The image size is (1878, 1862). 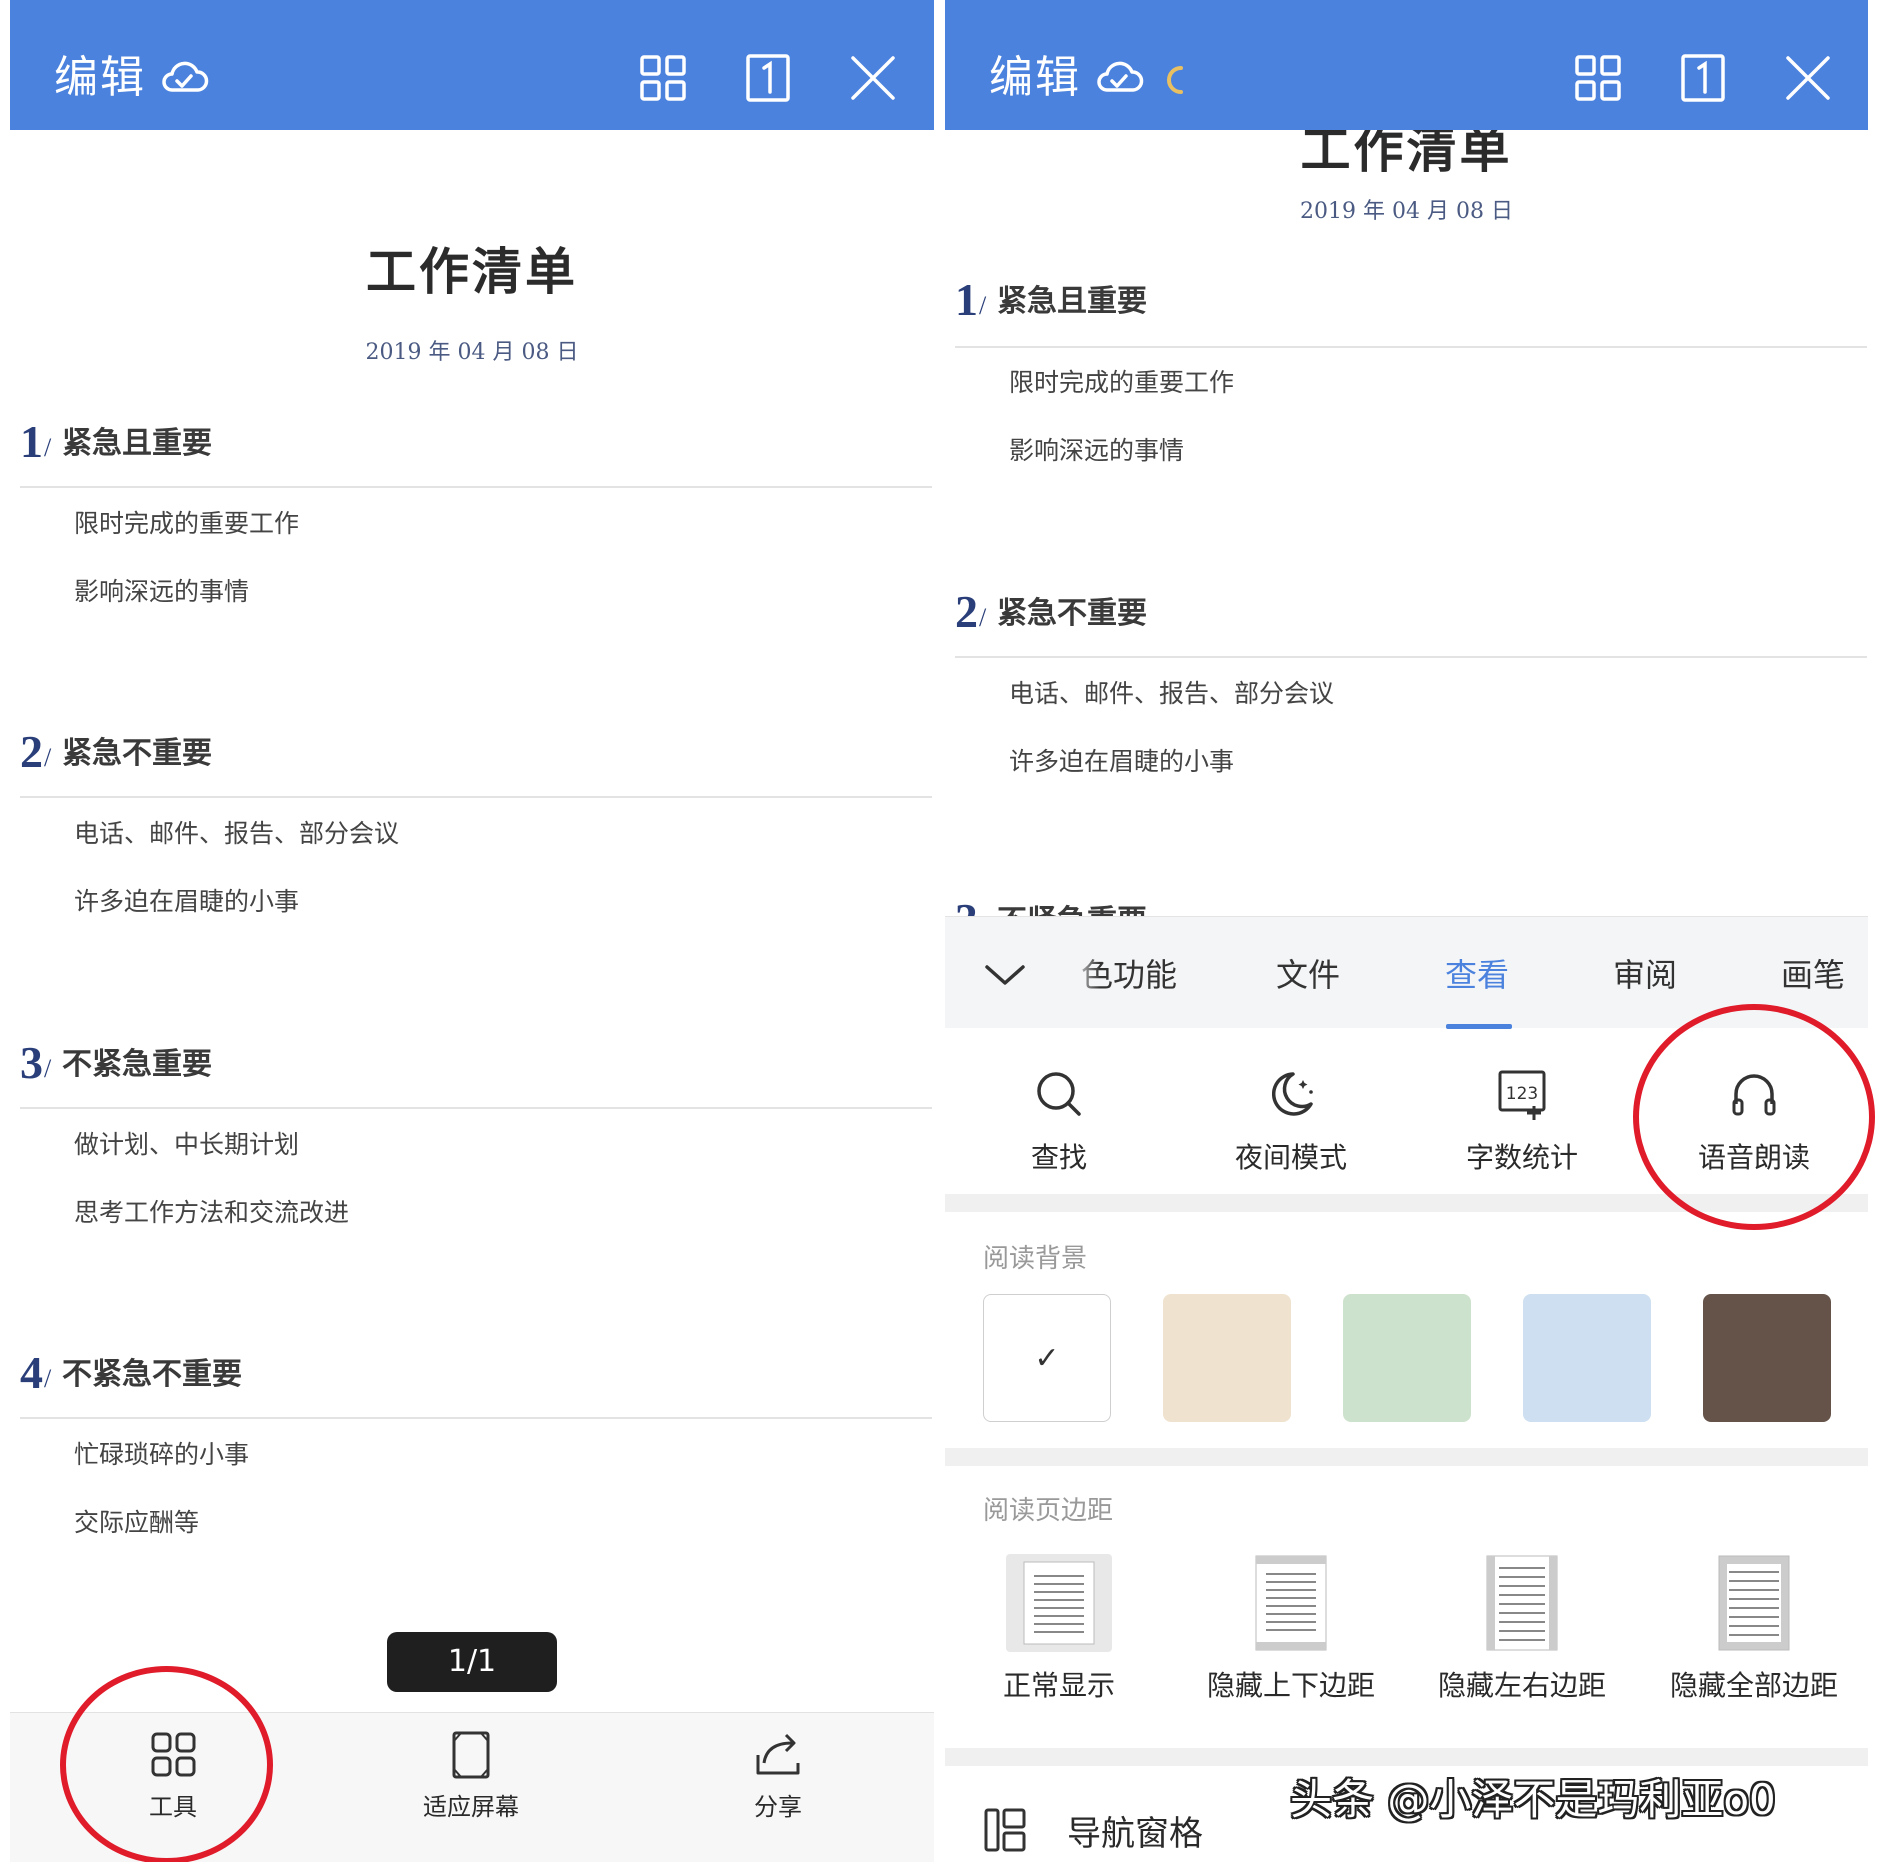 What do you see at coordinates (1227, 1358) in the screenshot?
I see `bg-swatch-beige` at bounding box center [1227, 1358].